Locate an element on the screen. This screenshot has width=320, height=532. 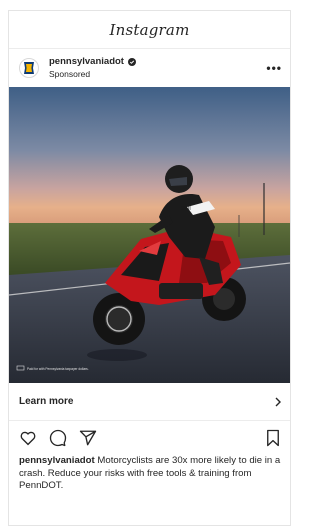
post-header: pennsylvaniadot Sponsored ••• is located at coordinates (149, 68).